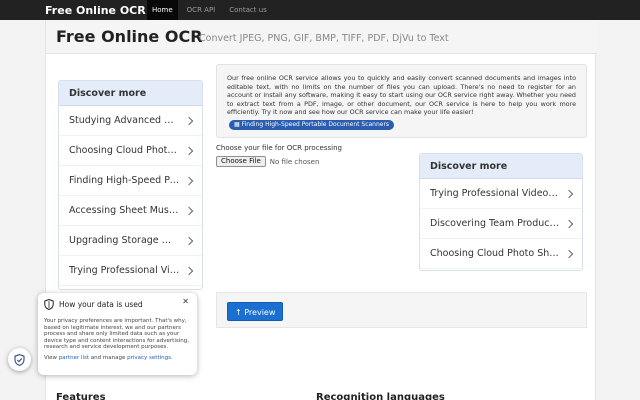 The height and width of the screenshot is (400, 640). Describe the element at coordinates (74, 358) in the screenshot. I see `partner-list-link: partner list` at that location.